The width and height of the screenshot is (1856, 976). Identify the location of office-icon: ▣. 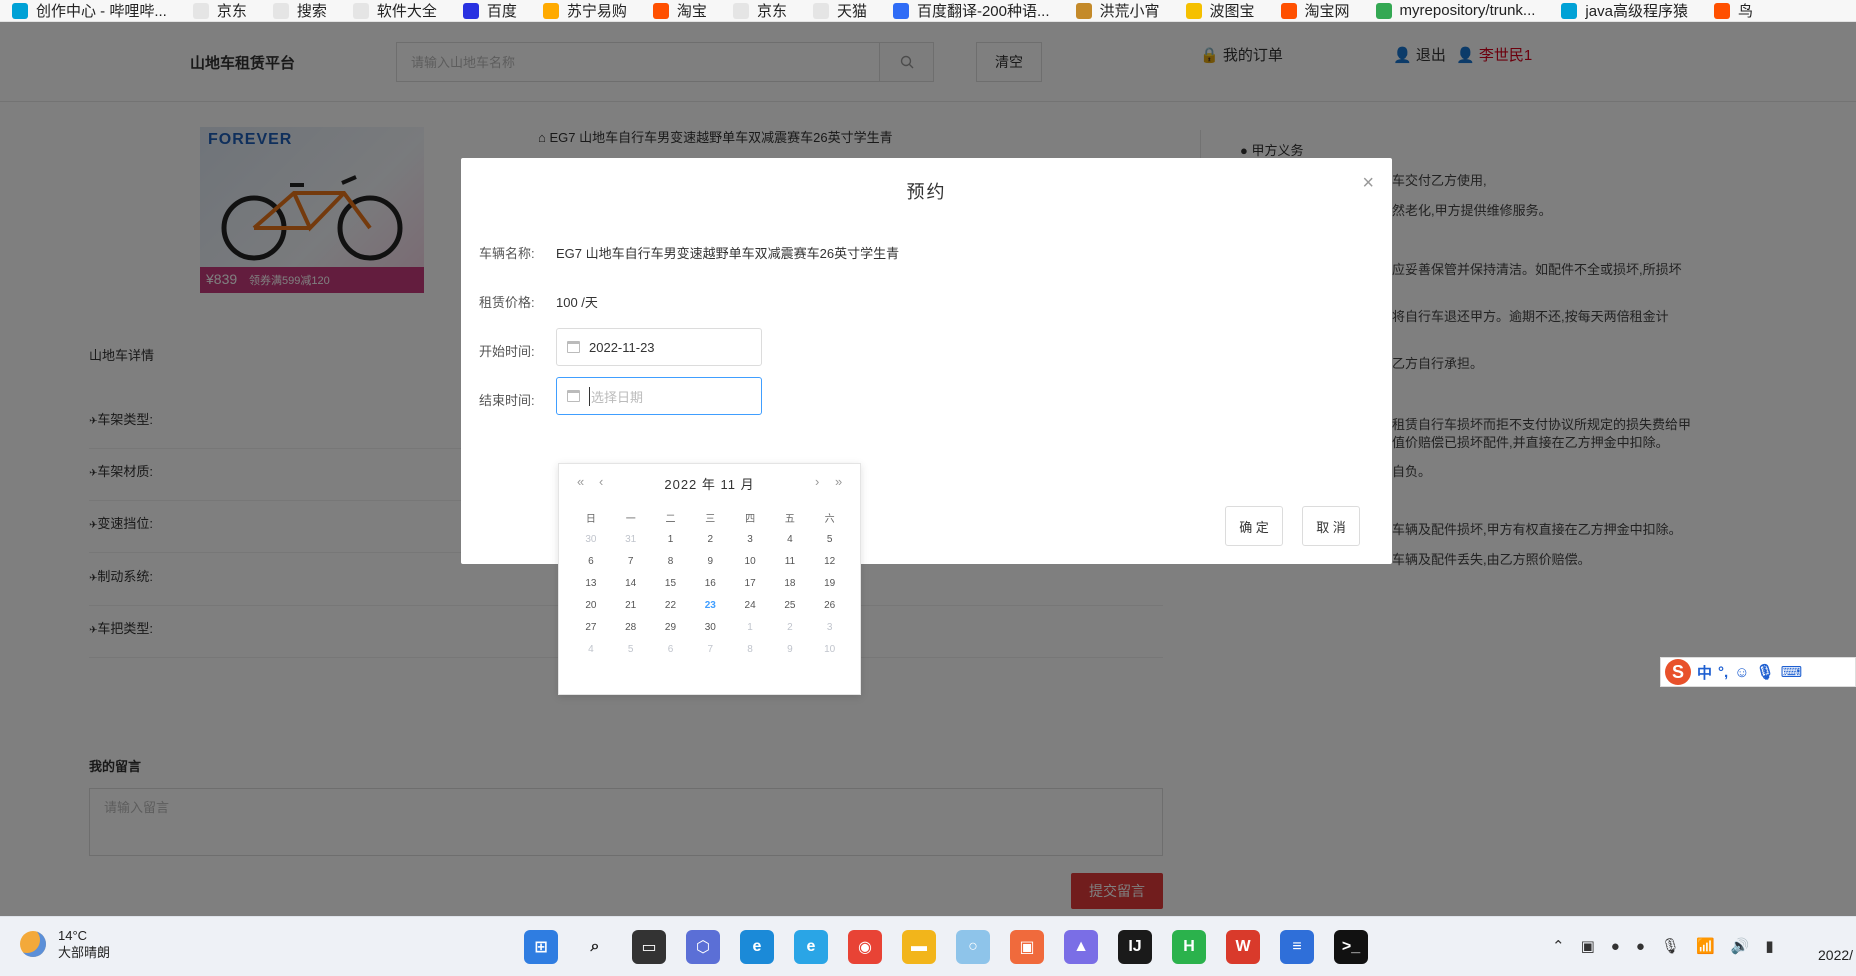
(1027, 947).